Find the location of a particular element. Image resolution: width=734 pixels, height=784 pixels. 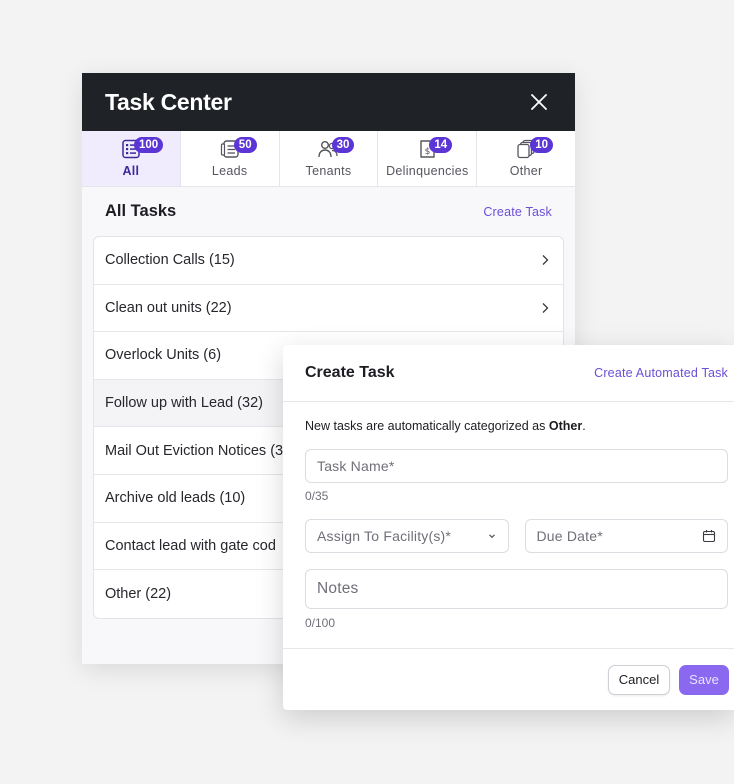

task-name-input: Task Name* is located at coordinates (516, 466).